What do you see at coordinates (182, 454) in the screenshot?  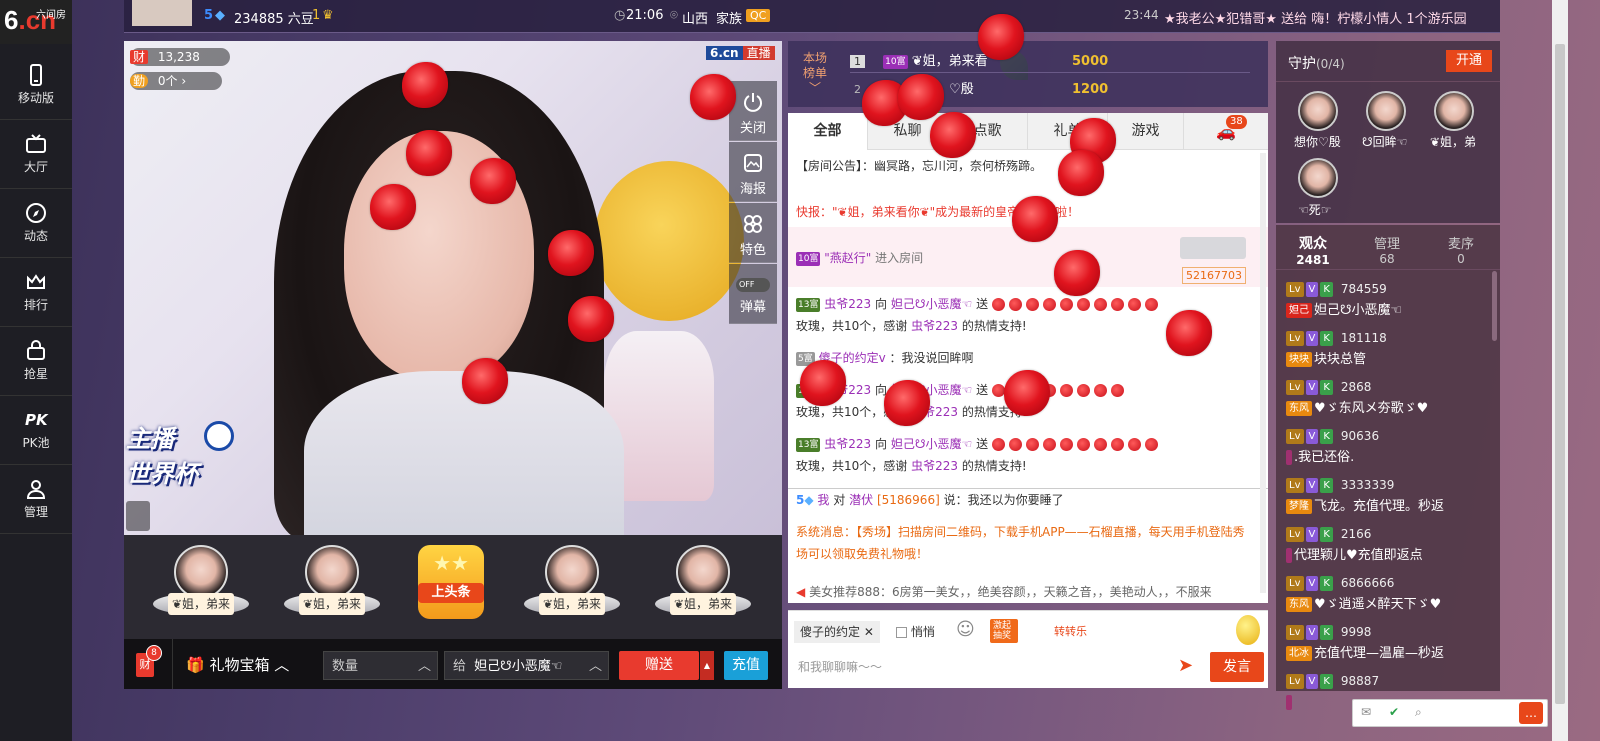 I see `worldcup-banner: 主播 世界杯` at bounding box center [182, 454].